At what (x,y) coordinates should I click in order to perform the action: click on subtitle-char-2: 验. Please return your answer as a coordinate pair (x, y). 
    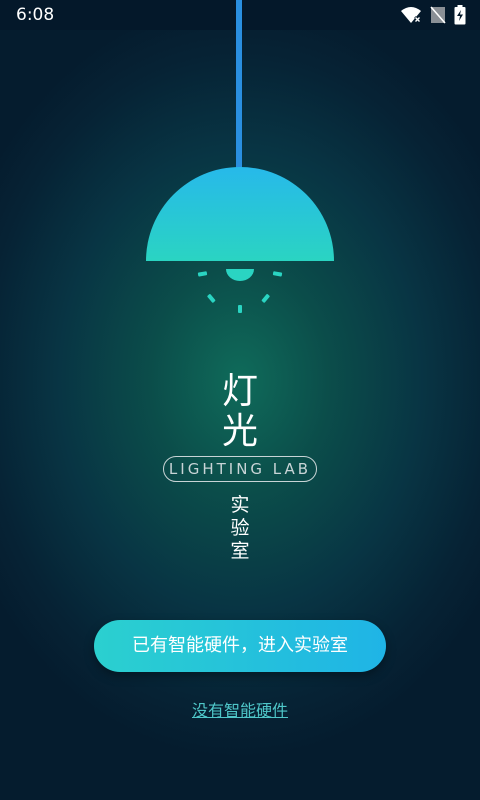
    Looking at the image, I should click on (240, 528).